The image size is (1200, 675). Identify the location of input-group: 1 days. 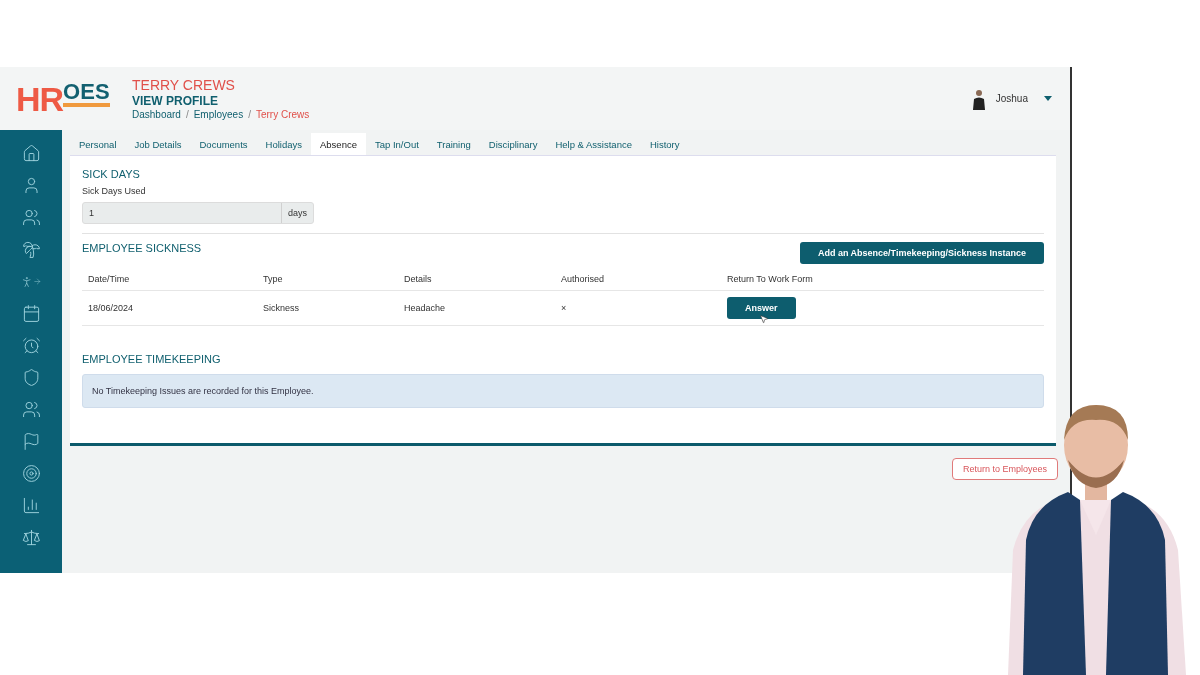
(198, 213).